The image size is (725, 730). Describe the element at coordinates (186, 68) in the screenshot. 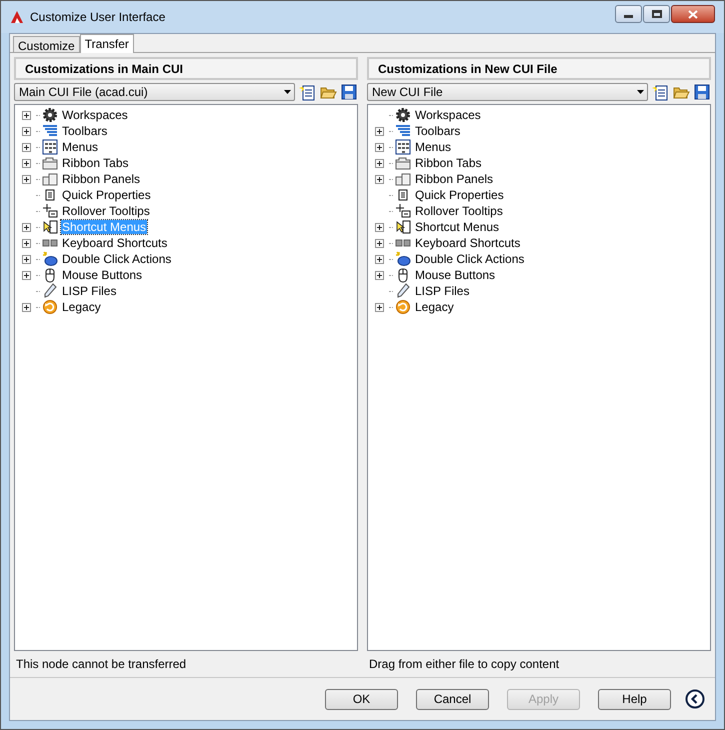

I see `panel-heading: Customizations in Main CUI` at that location.